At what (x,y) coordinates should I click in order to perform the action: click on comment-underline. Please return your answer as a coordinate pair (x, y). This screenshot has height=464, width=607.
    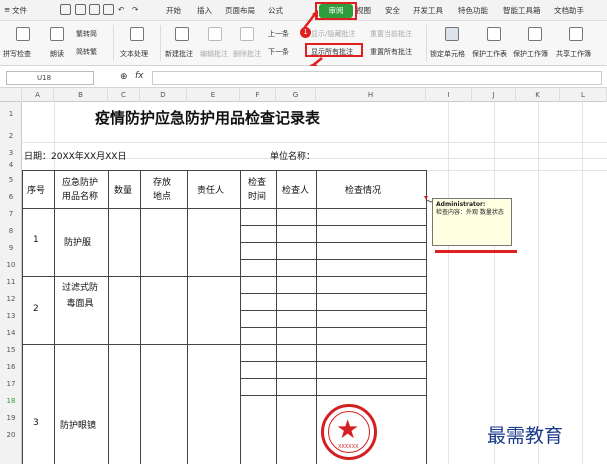
    Looking at the image, I should click on (476, 251).